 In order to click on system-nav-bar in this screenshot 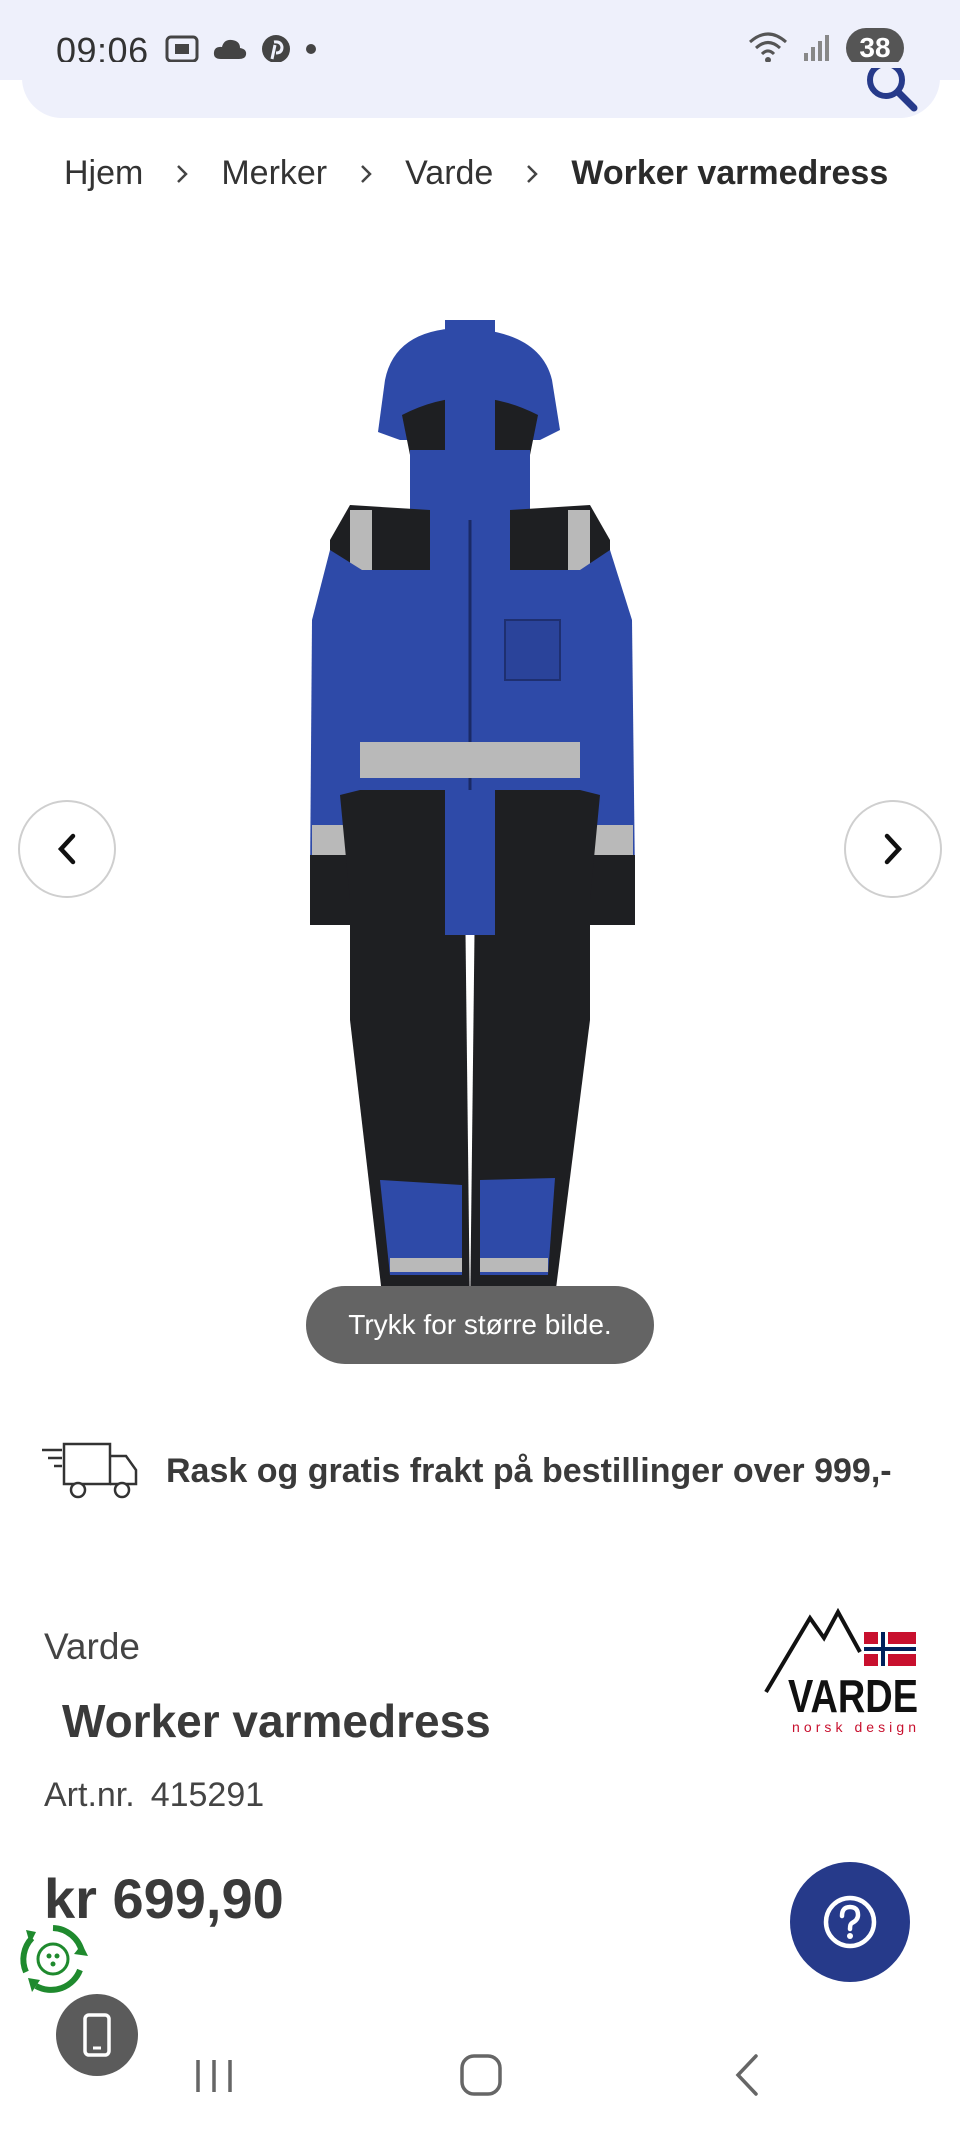, I will do `click(480, 2086)`.